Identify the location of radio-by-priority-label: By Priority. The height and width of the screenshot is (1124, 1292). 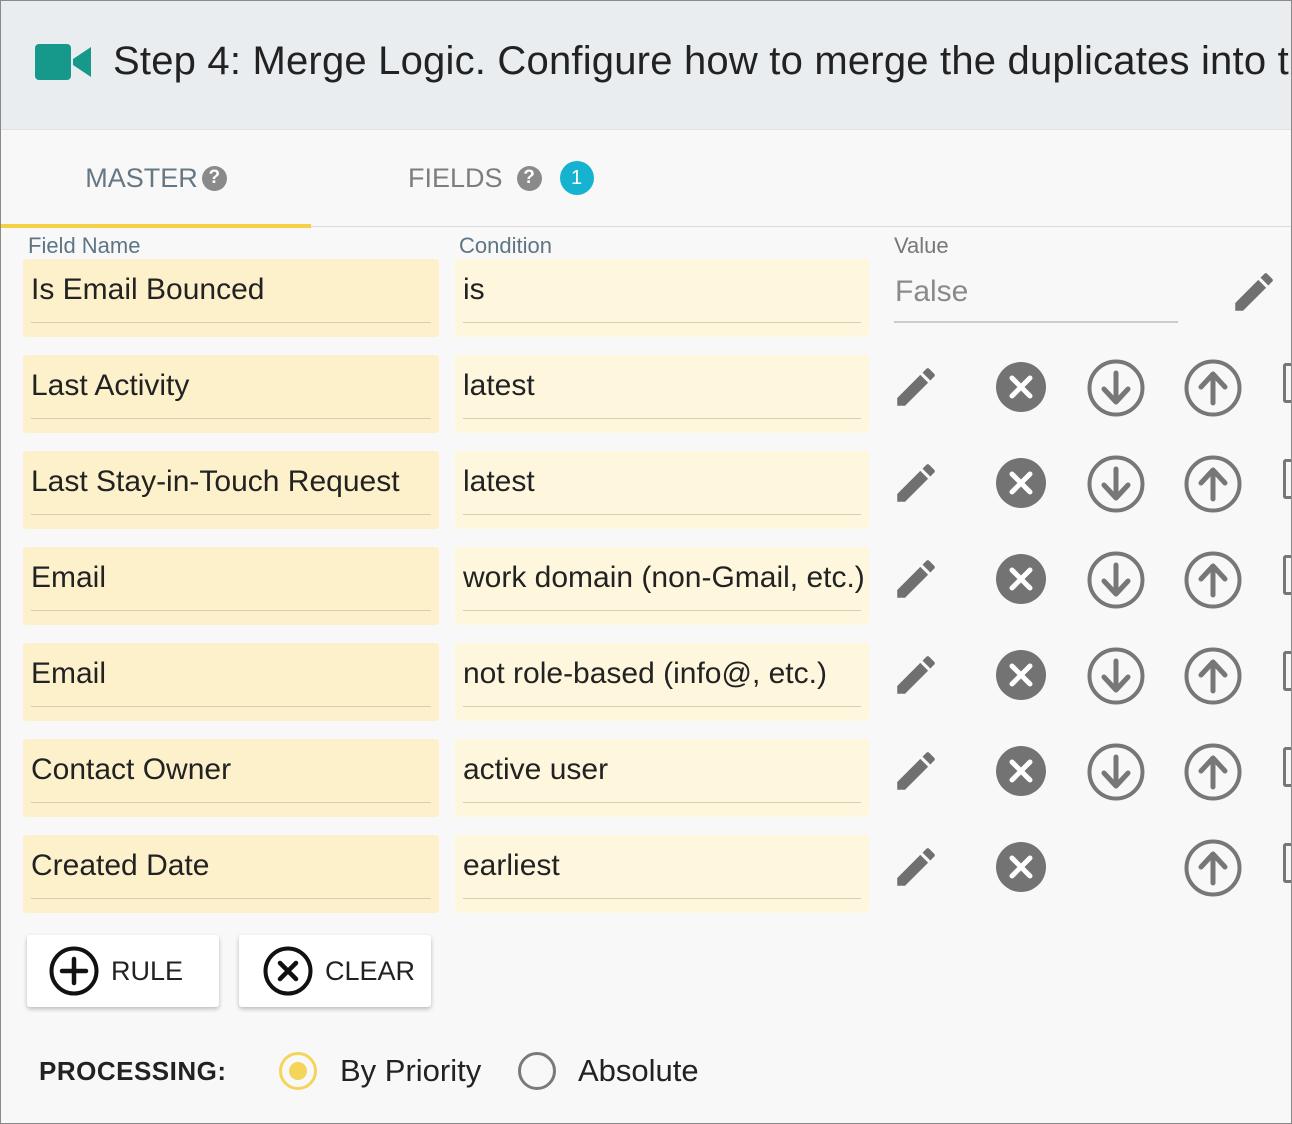
(410, 1071).